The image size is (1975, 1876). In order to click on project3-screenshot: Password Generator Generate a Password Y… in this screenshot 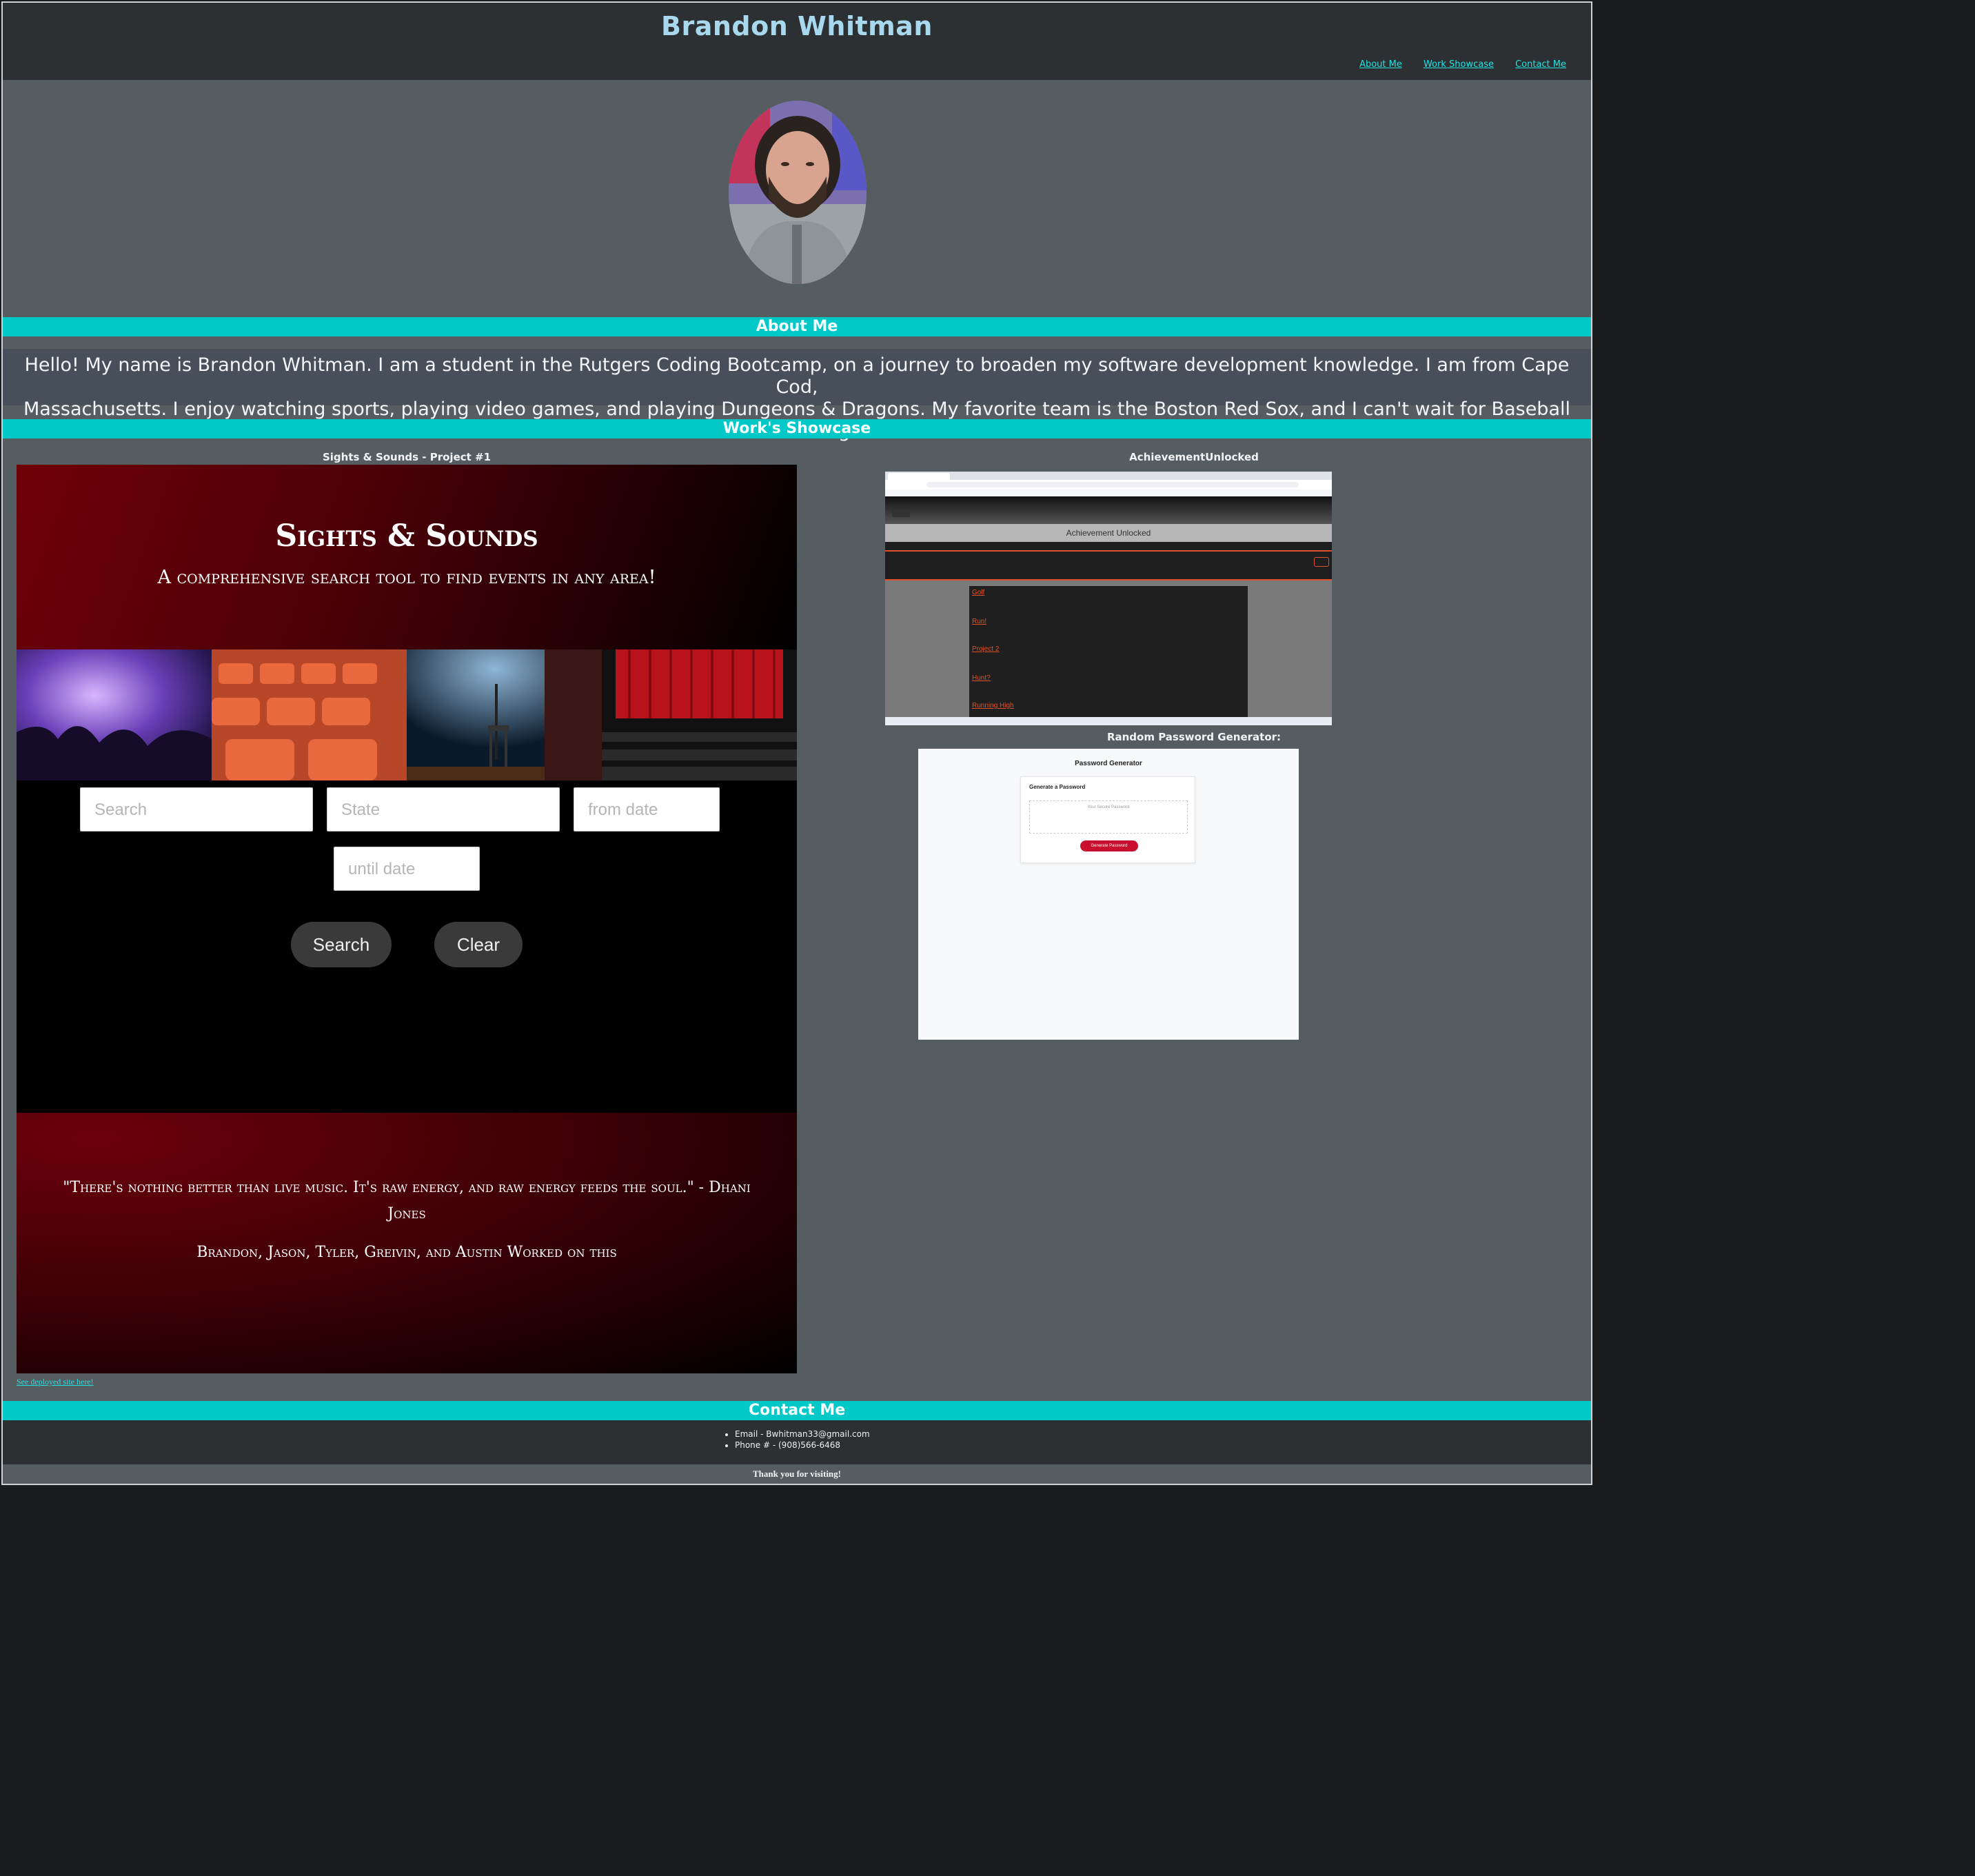, I will do `click(1108, 894)`.